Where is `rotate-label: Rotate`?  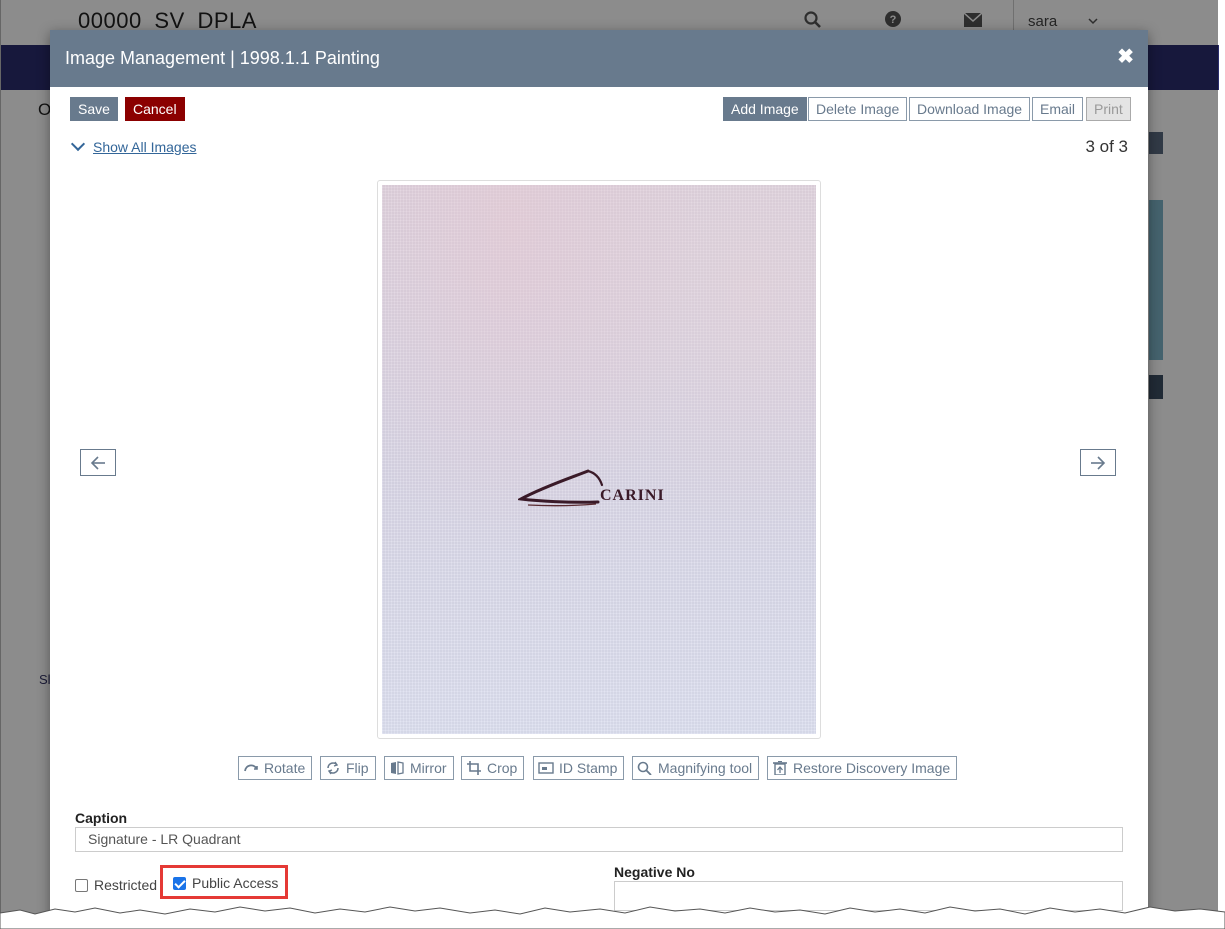 rotate-label: Rotate is located at coordinates (285, 768).